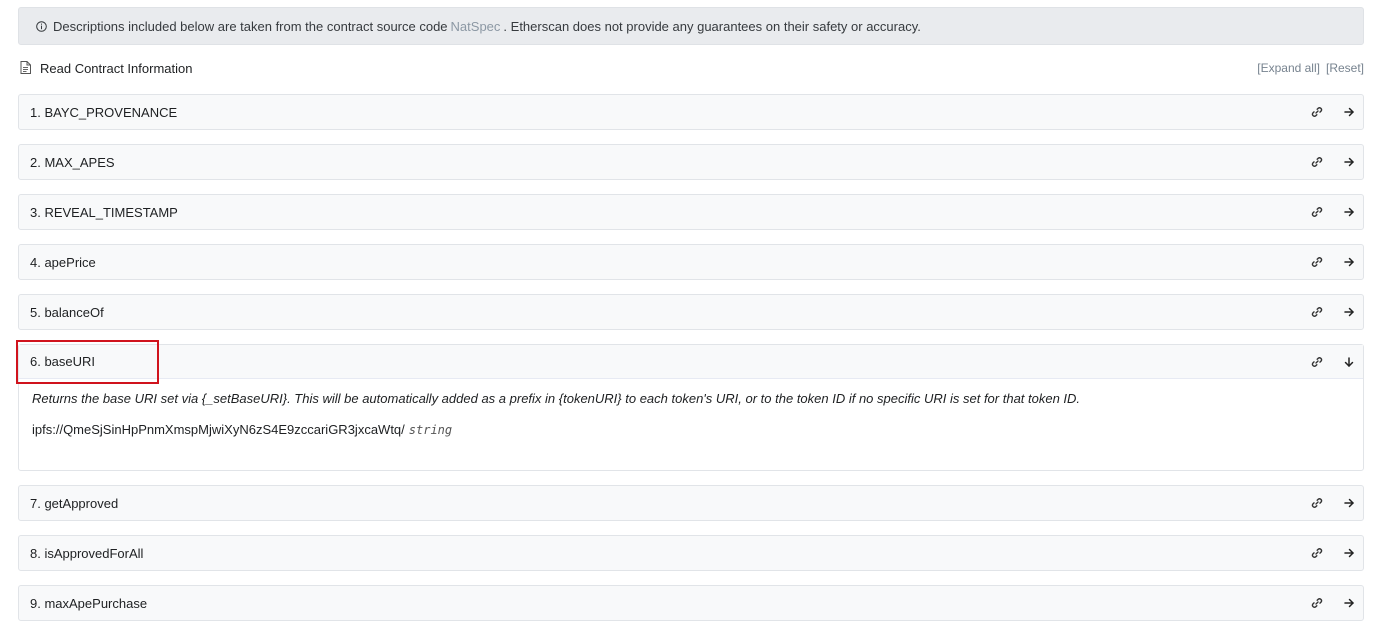 The image size is (1400, 631). I want to click on function-title: 2. MAX_APES, so click(72, 162).